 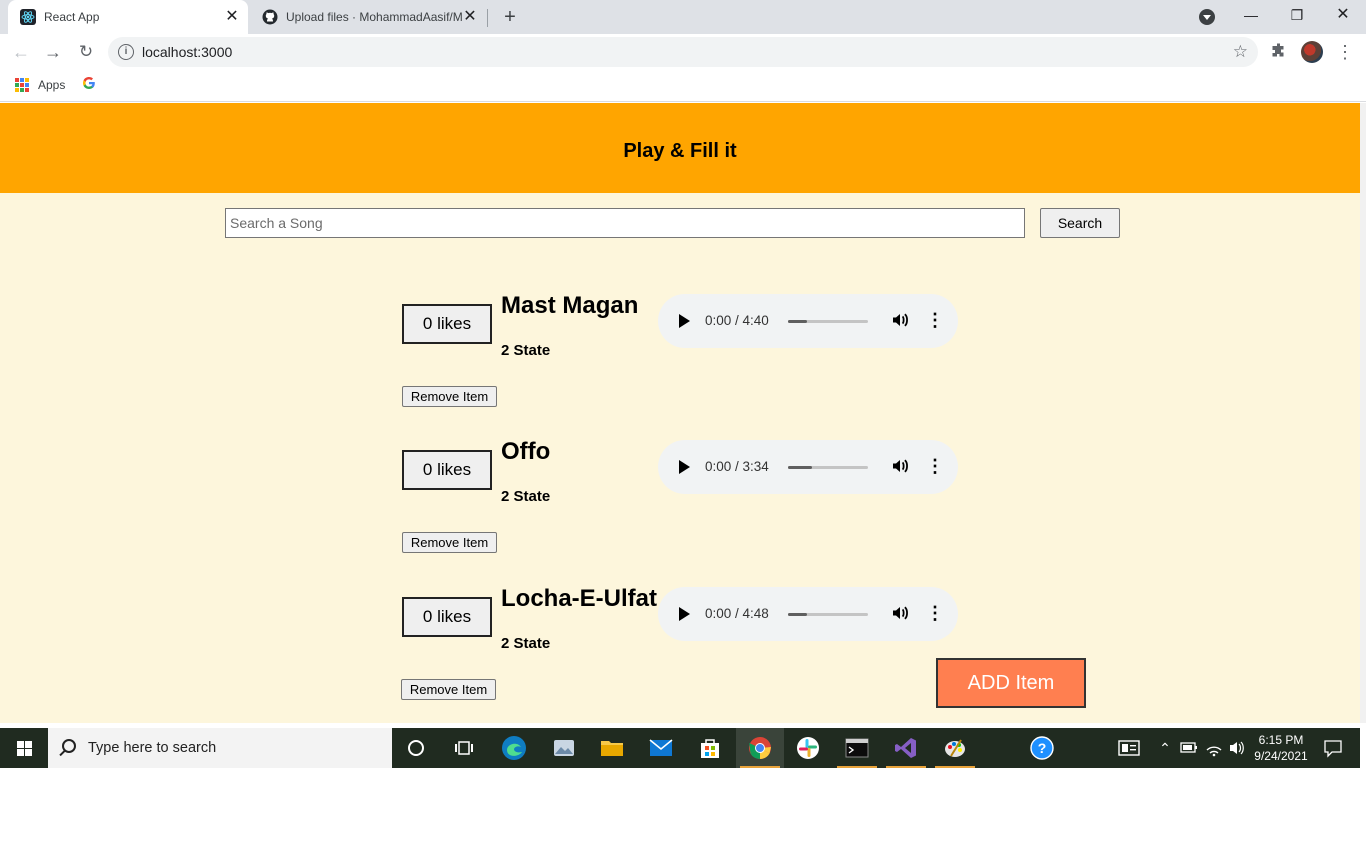 I want to click on extensions-icon, so click(x=1279, y=51).